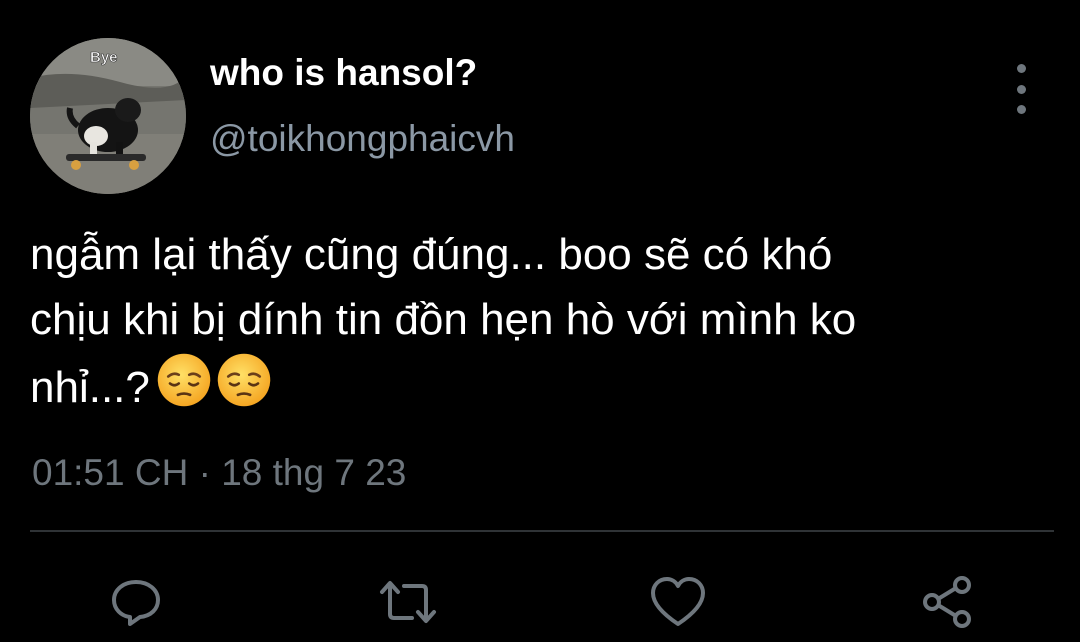  I want to click on tweet-text-line: nhỉ...?, so click(90, 387).